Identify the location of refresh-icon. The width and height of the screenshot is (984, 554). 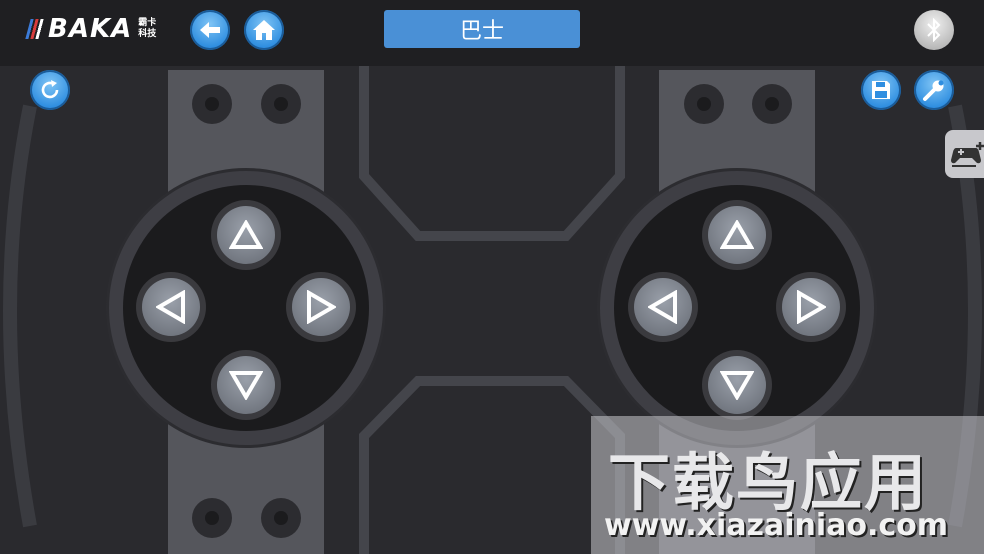
(50, 89).